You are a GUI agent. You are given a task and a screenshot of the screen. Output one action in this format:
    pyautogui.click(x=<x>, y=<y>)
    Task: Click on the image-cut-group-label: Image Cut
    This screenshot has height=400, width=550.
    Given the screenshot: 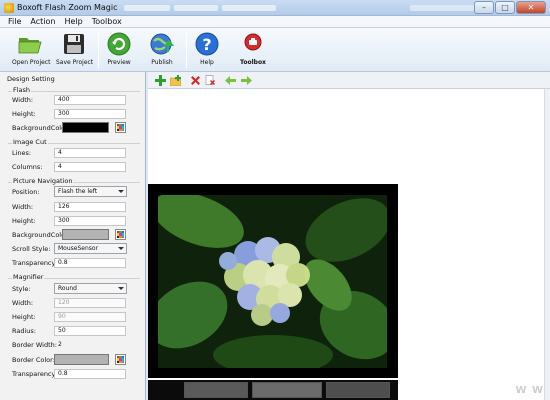 What is the action you would take?
    pyautogui.click(x=30, y=142)
    